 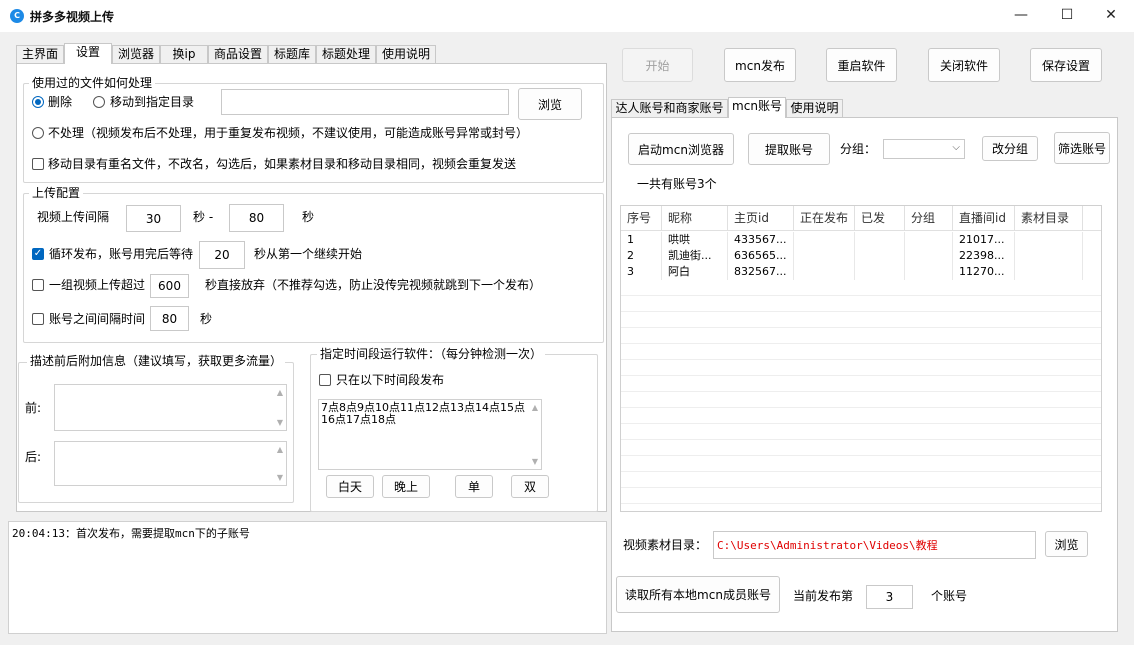 I want to click on group-timeout-suffix: 秒直接放弃（不推荐勾选，防止没传完视频就跳到下一个发布）, so click(x=373, y=285).